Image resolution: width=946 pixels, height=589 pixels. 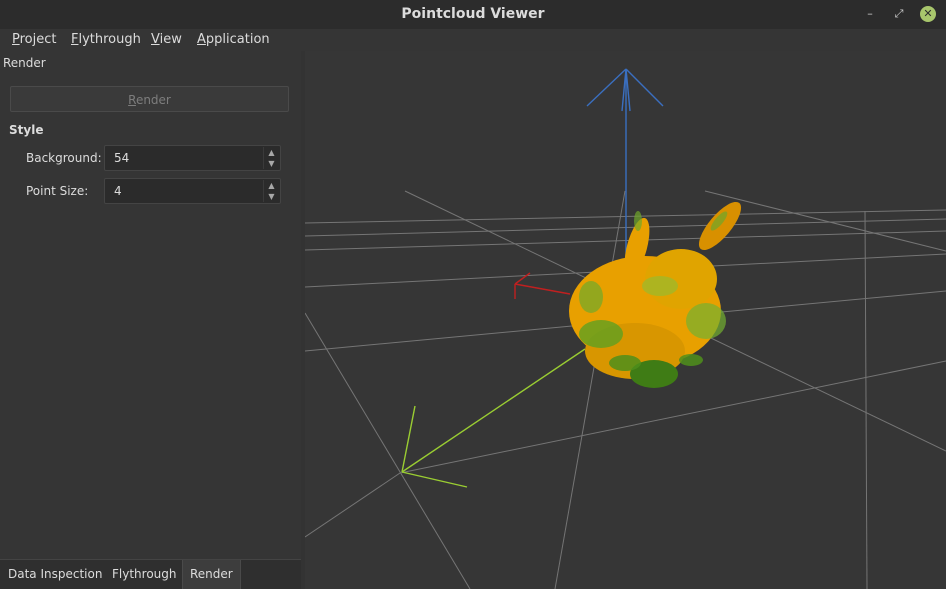 I want to click on axis-y, so click(x=493, y=418).